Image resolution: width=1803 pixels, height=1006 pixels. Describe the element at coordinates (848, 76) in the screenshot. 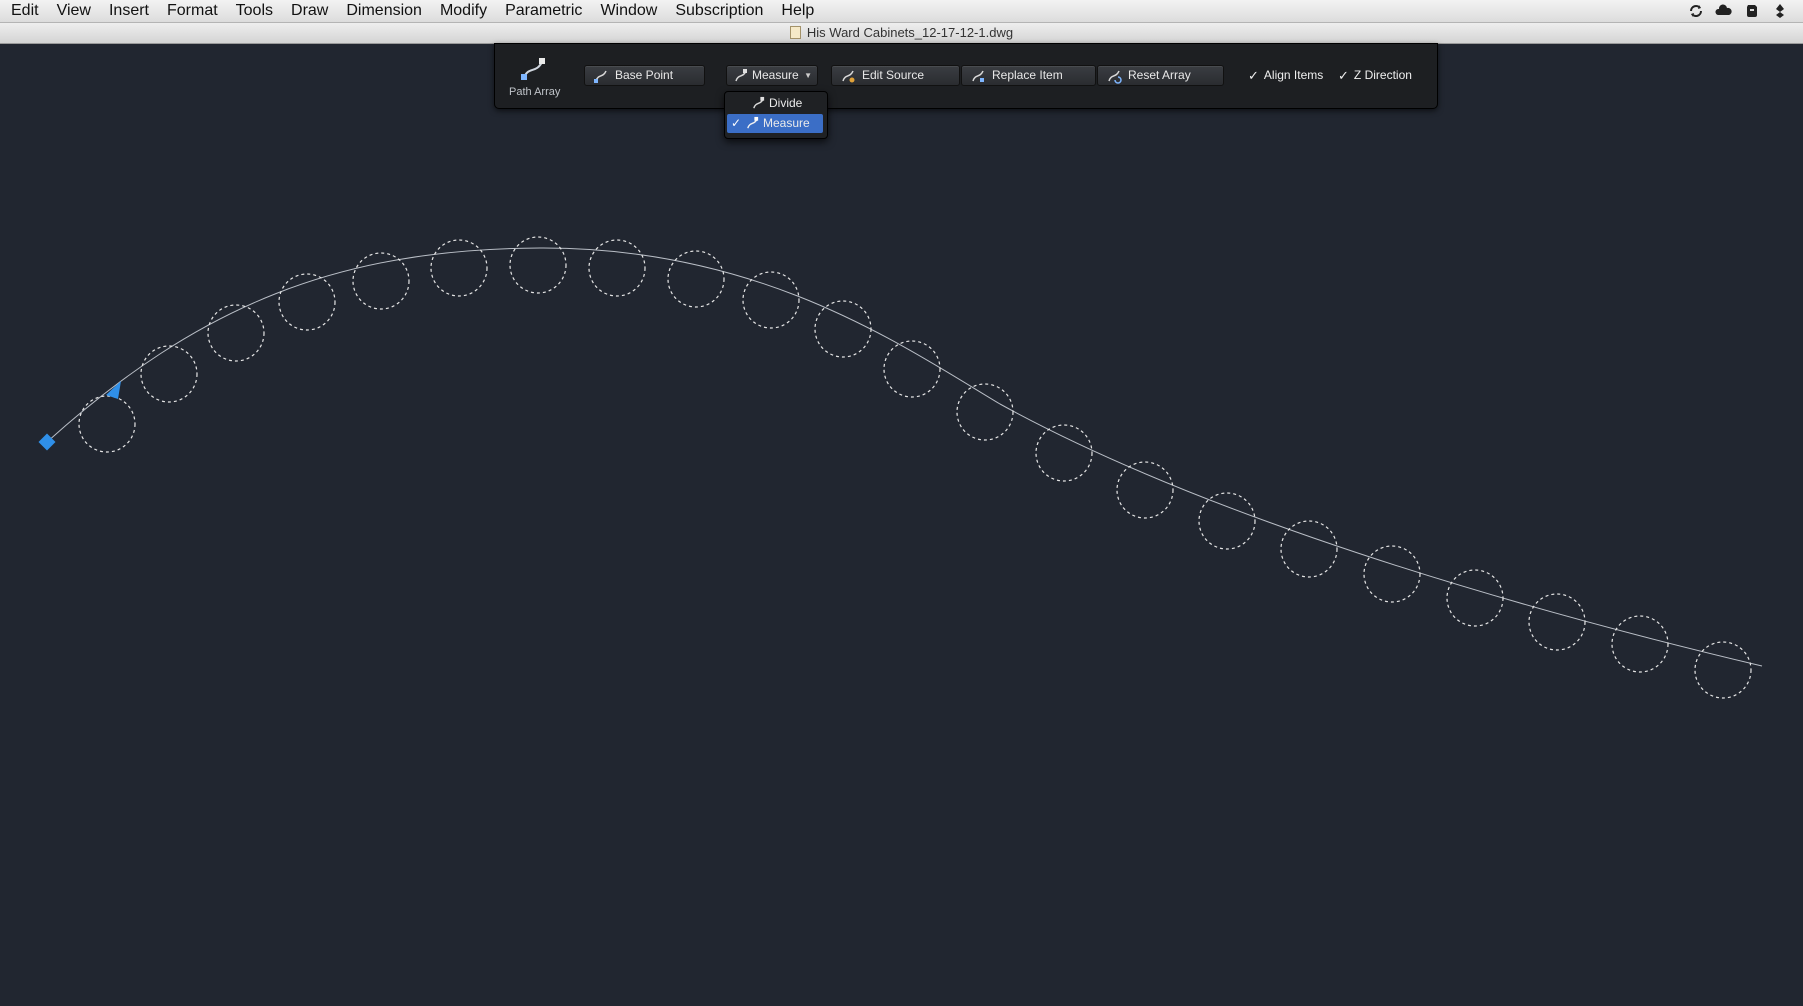

I see `edit-source-icon` at that location.